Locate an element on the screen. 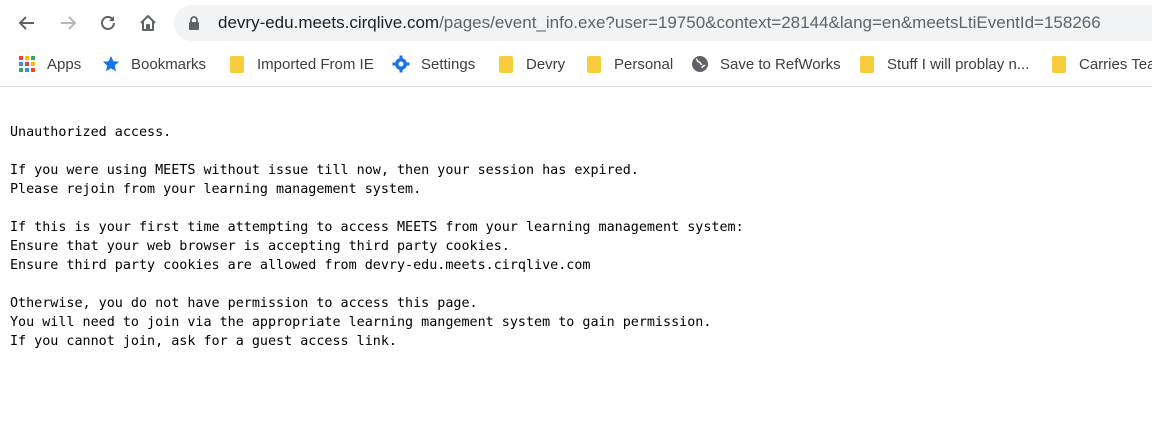  bookmark-label: Apps is located at coordinates (64, 64).